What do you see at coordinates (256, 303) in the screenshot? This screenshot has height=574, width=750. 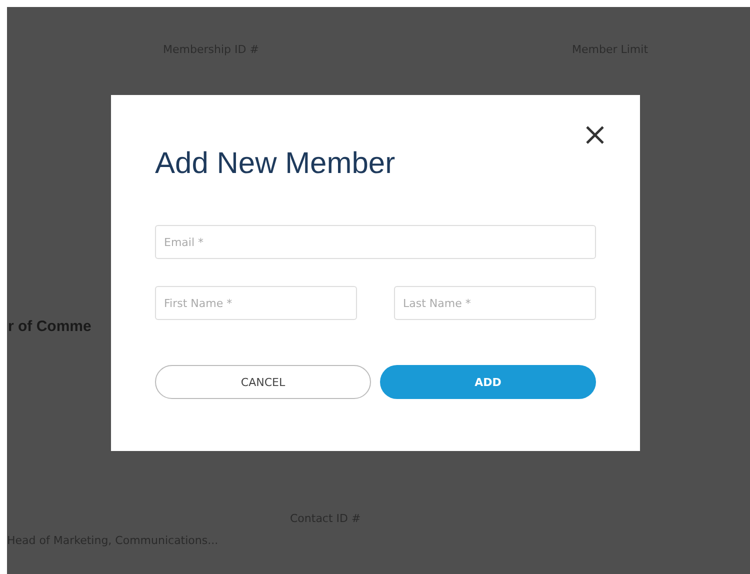 I see `name-field: First Name *` at bounding box center [256, 303].